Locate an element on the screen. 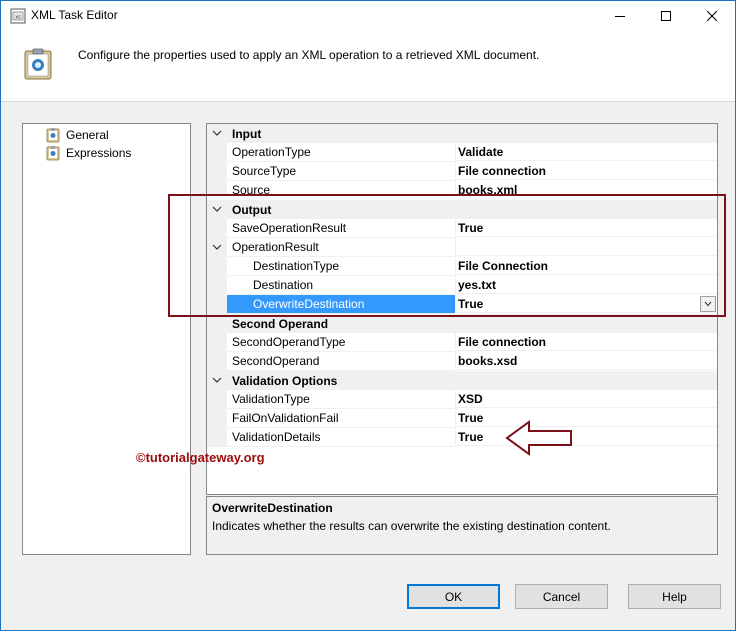  category-label: Second Operand is located at coordinates (280, 324).